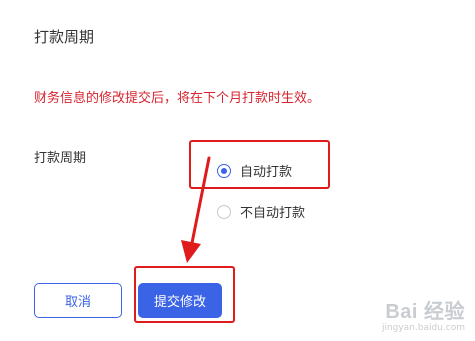  I want to click on radio-no-auto-payment-label: 不自动打款, so click(273, 213).